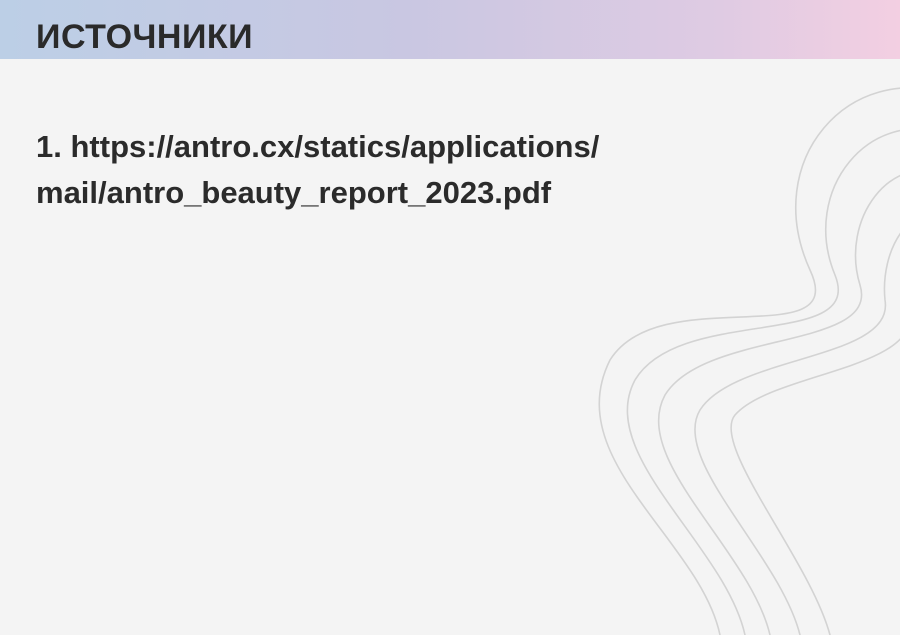 This screenshot has width=900, height=635. What do you see at coordinates (335, 146) in the screenshot?
I see `source-url-line-1: https://antro.cx/statics/applications/` at bounding box center [335, 146].